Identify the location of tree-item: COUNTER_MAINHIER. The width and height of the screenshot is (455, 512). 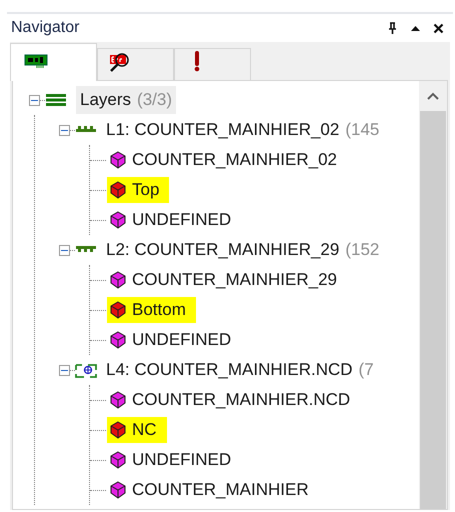
(213, 490).